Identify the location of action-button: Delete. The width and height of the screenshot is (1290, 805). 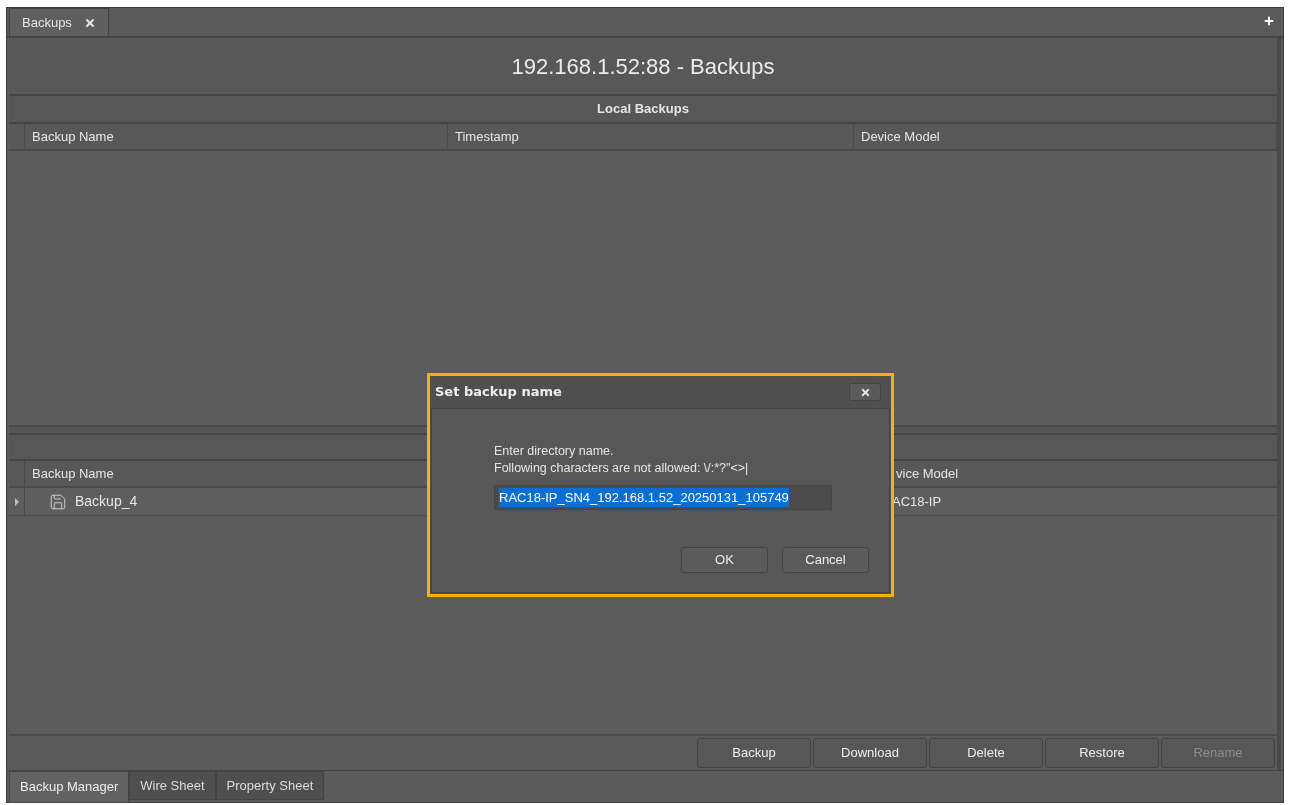
(986, 753).